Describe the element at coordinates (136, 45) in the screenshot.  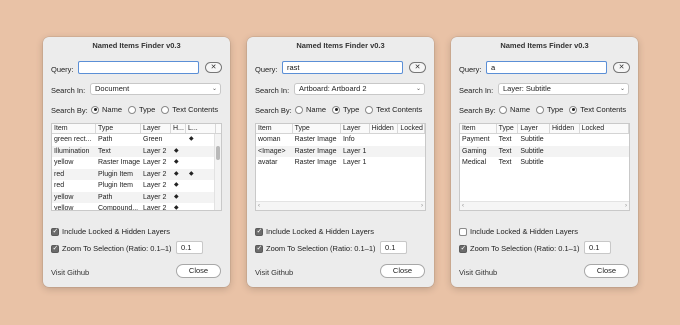
I see `dialog-title: Named Items Finder v0.3` at that location.